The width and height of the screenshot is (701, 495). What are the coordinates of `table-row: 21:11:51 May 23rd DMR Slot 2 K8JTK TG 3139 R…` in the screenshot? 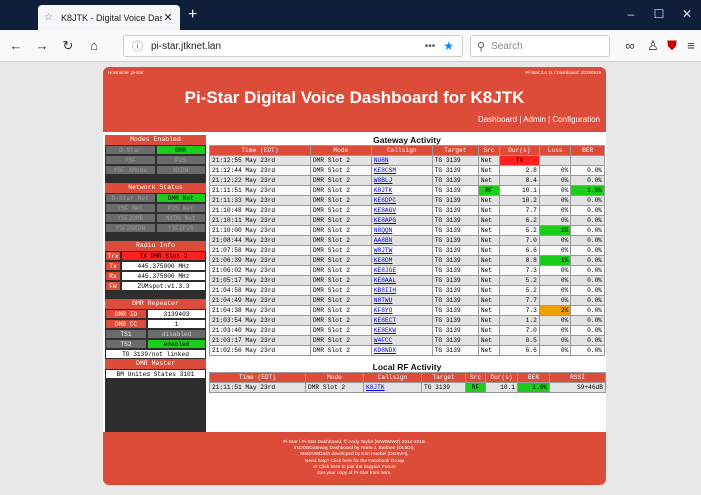 It's located at (407, 387).